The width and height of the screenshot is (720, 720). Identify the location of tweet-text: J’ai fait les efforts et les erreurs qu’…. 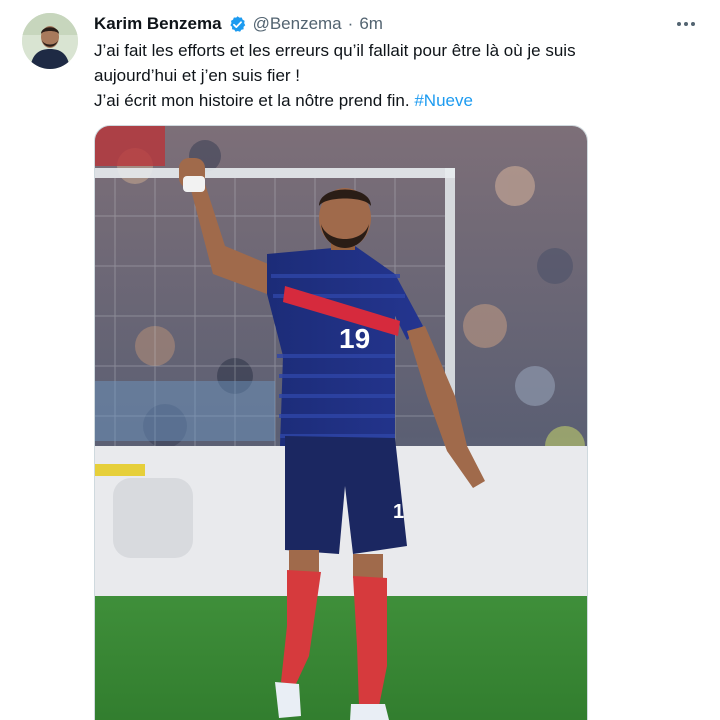
(374, 75).